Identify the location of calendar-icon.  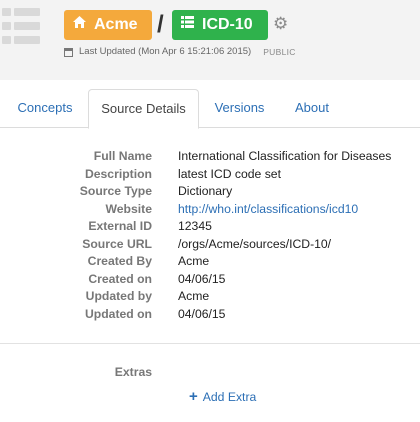
(68, 52).